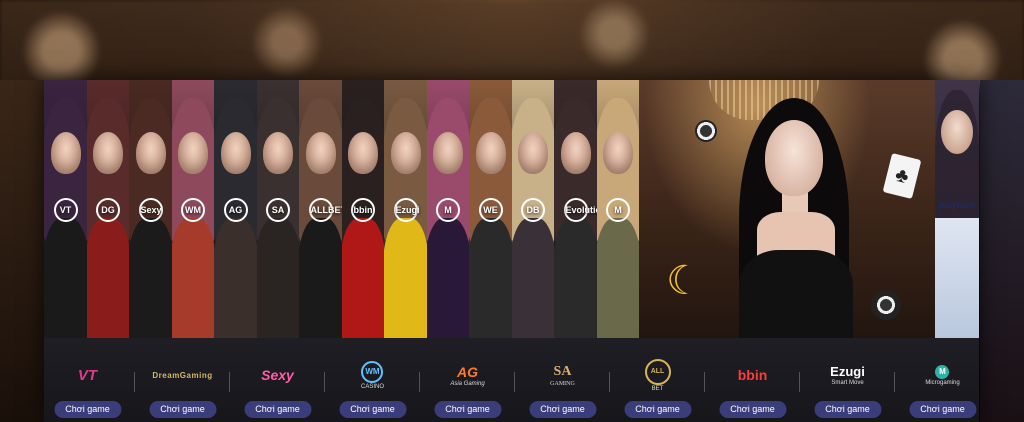 This screenshot has height=422, width=1024. I want to click on dealer-strip: bbin, so click(363, 209).